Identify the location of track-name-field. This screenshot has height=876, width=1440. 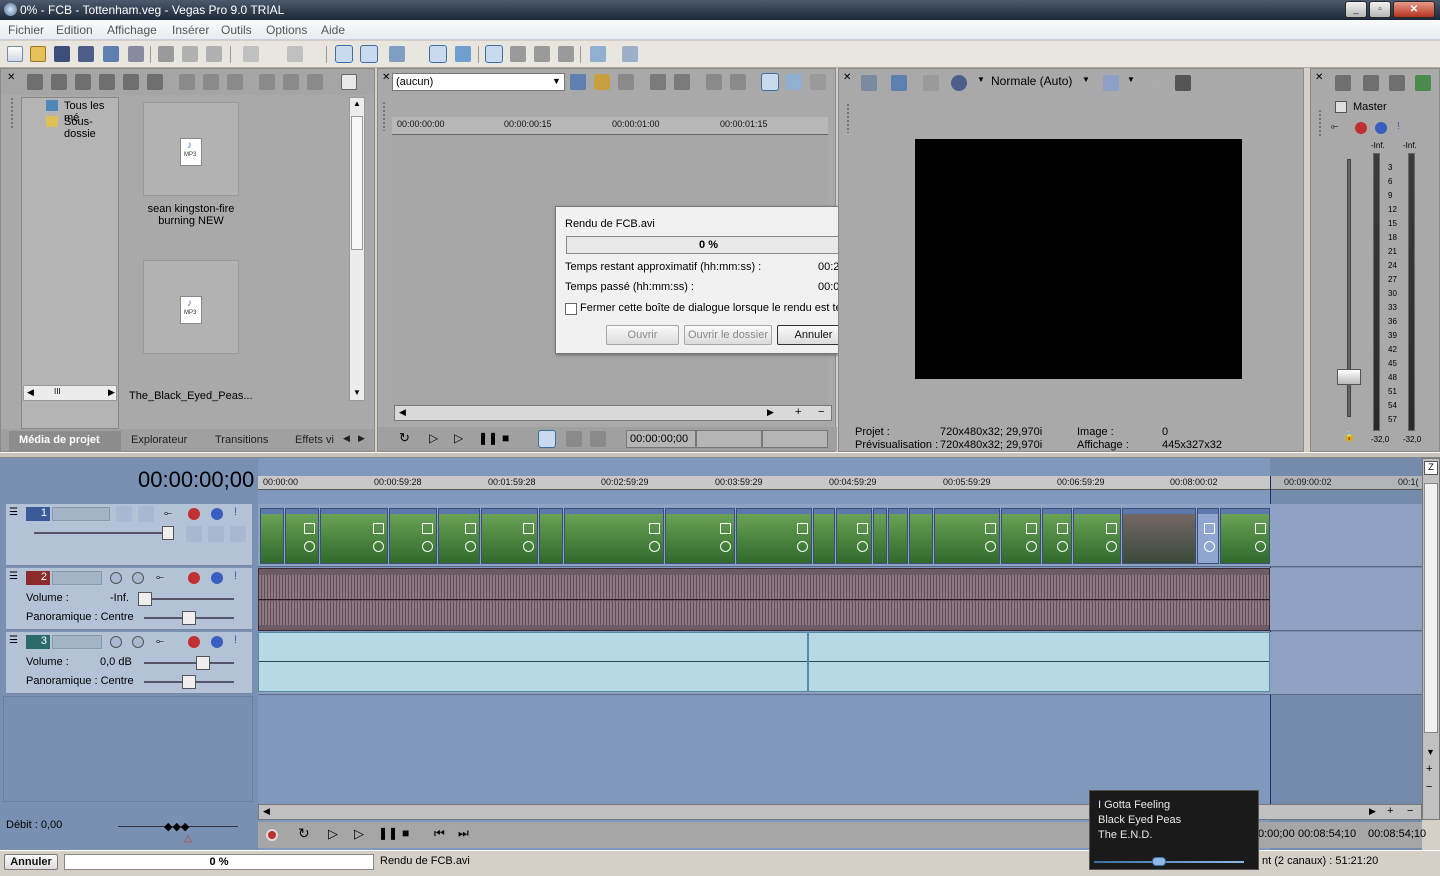
(77, 578).